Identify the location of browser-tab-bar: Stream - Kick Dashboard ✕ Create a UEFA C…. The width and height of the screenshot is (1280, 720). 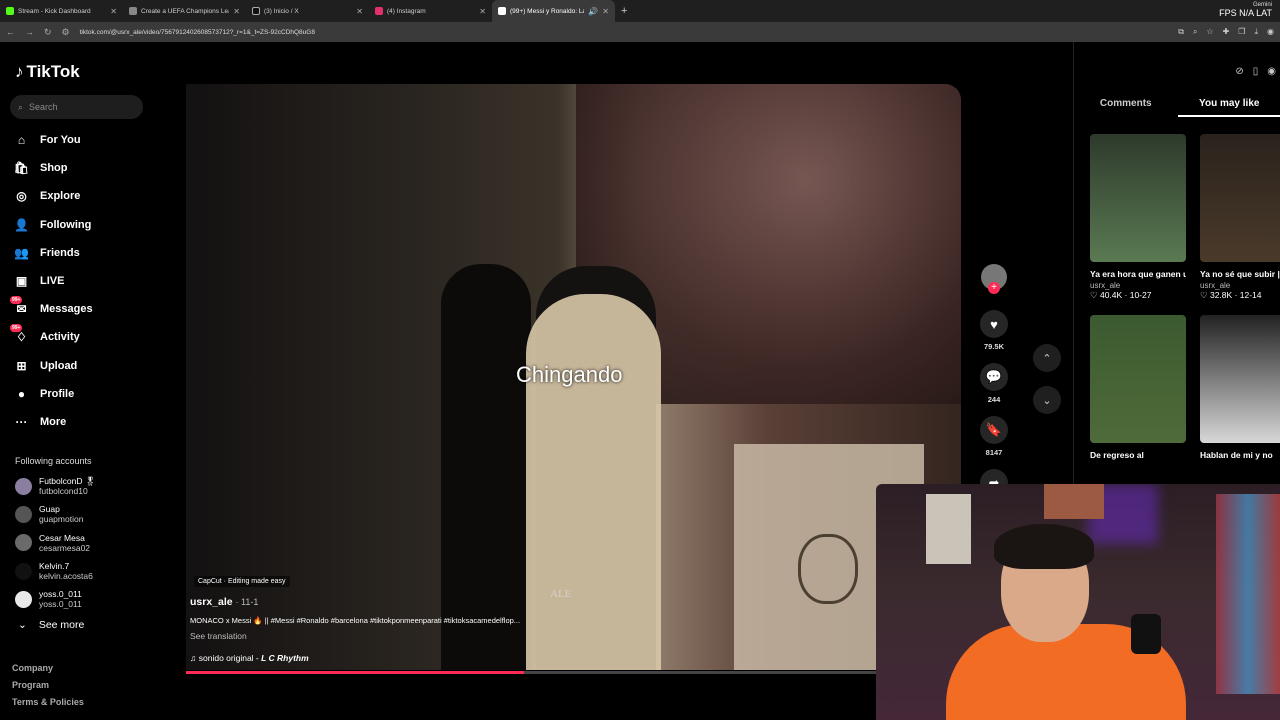
(640, 11).